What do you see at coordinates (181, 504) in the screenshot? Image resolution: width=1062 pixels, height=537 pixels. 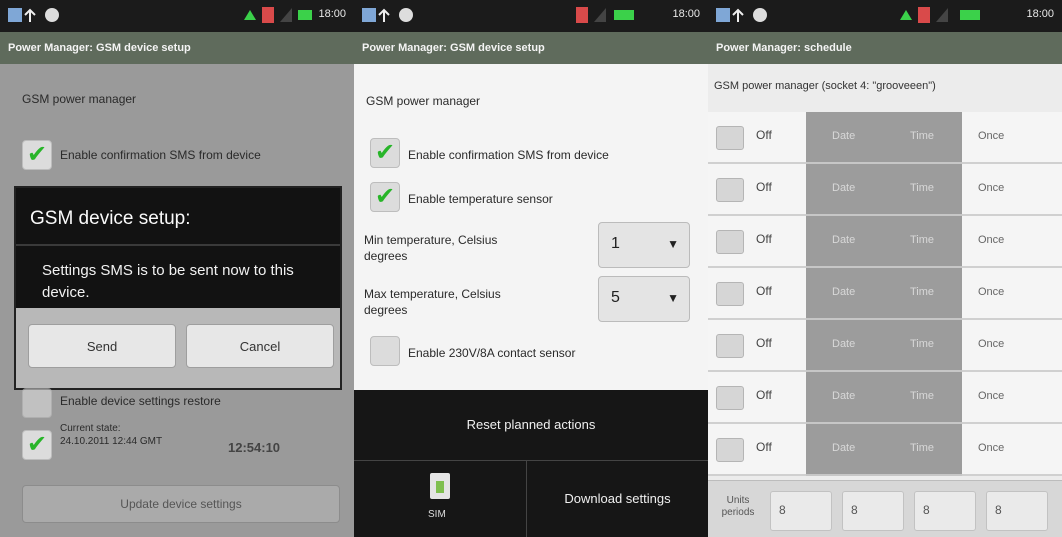 I see `update-settings-button: Update device settings` at bounding box center [181, 504].